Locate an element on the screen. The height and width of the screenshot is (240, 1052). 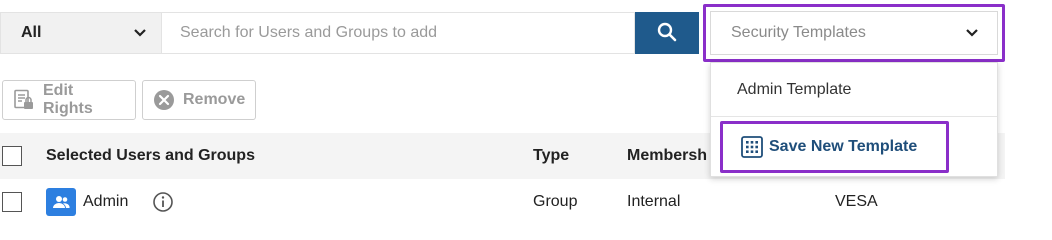
grid-icon is located at coordinates (752, 147).